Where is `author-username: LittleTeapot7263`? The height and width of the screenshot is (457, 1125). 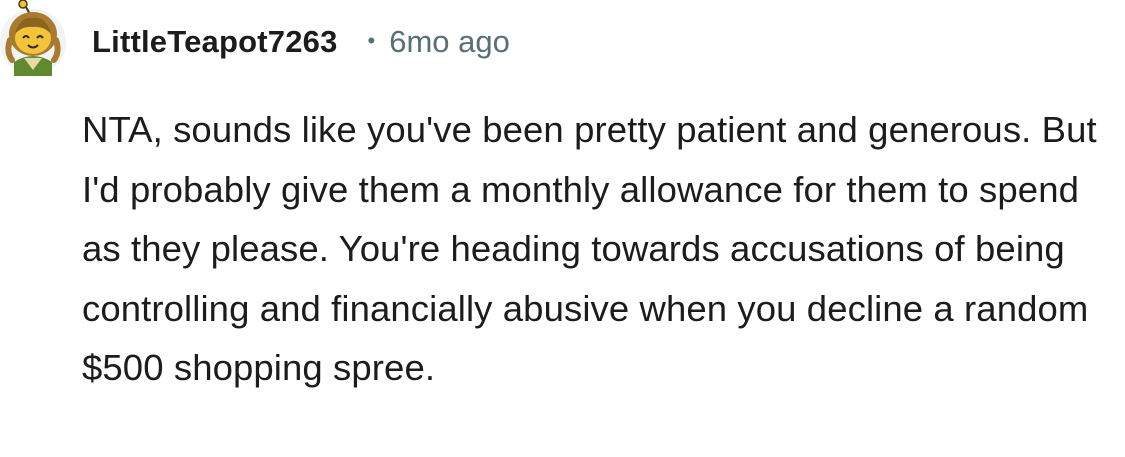 author-username: LittleTeapot7263 is located at coordinates (215, 42).